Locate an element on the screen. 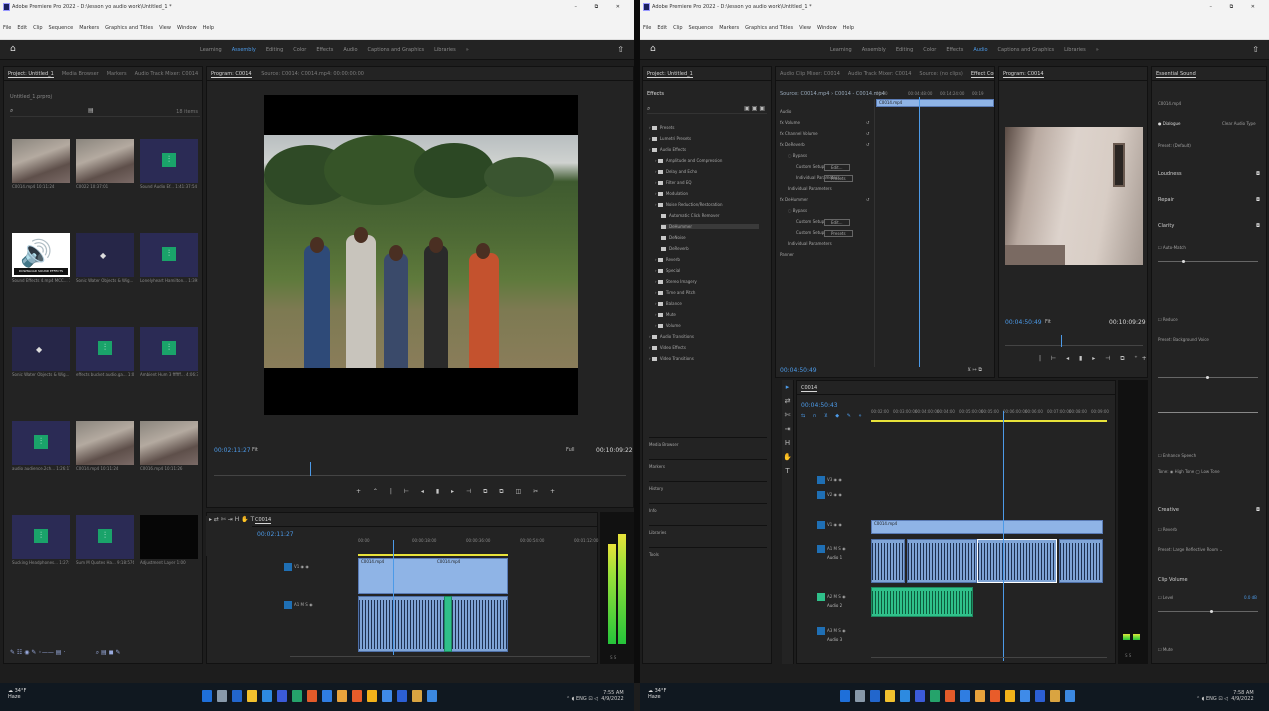 This screenshot has height=711, width=1269. effect-folder: › Noise Reduction/Restoration is located at coordinates (689, 204).